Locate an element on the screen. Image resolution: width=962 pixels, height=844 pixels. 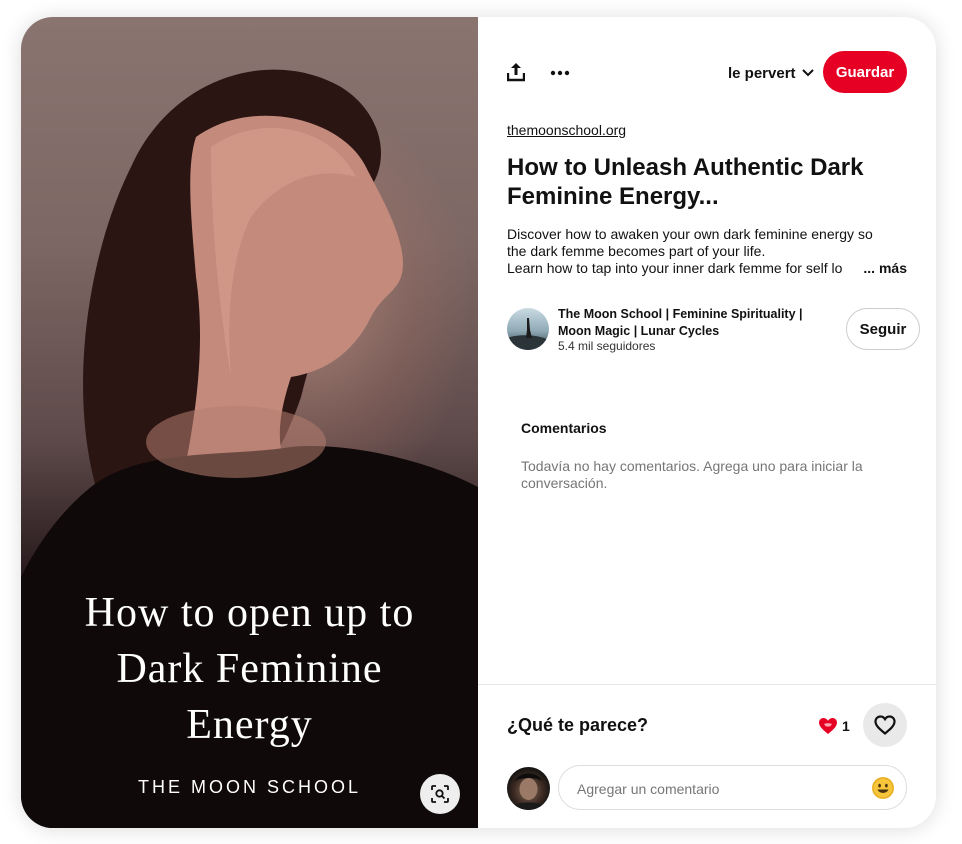
follow-button: Seguir is located at coordinates (883, 329).